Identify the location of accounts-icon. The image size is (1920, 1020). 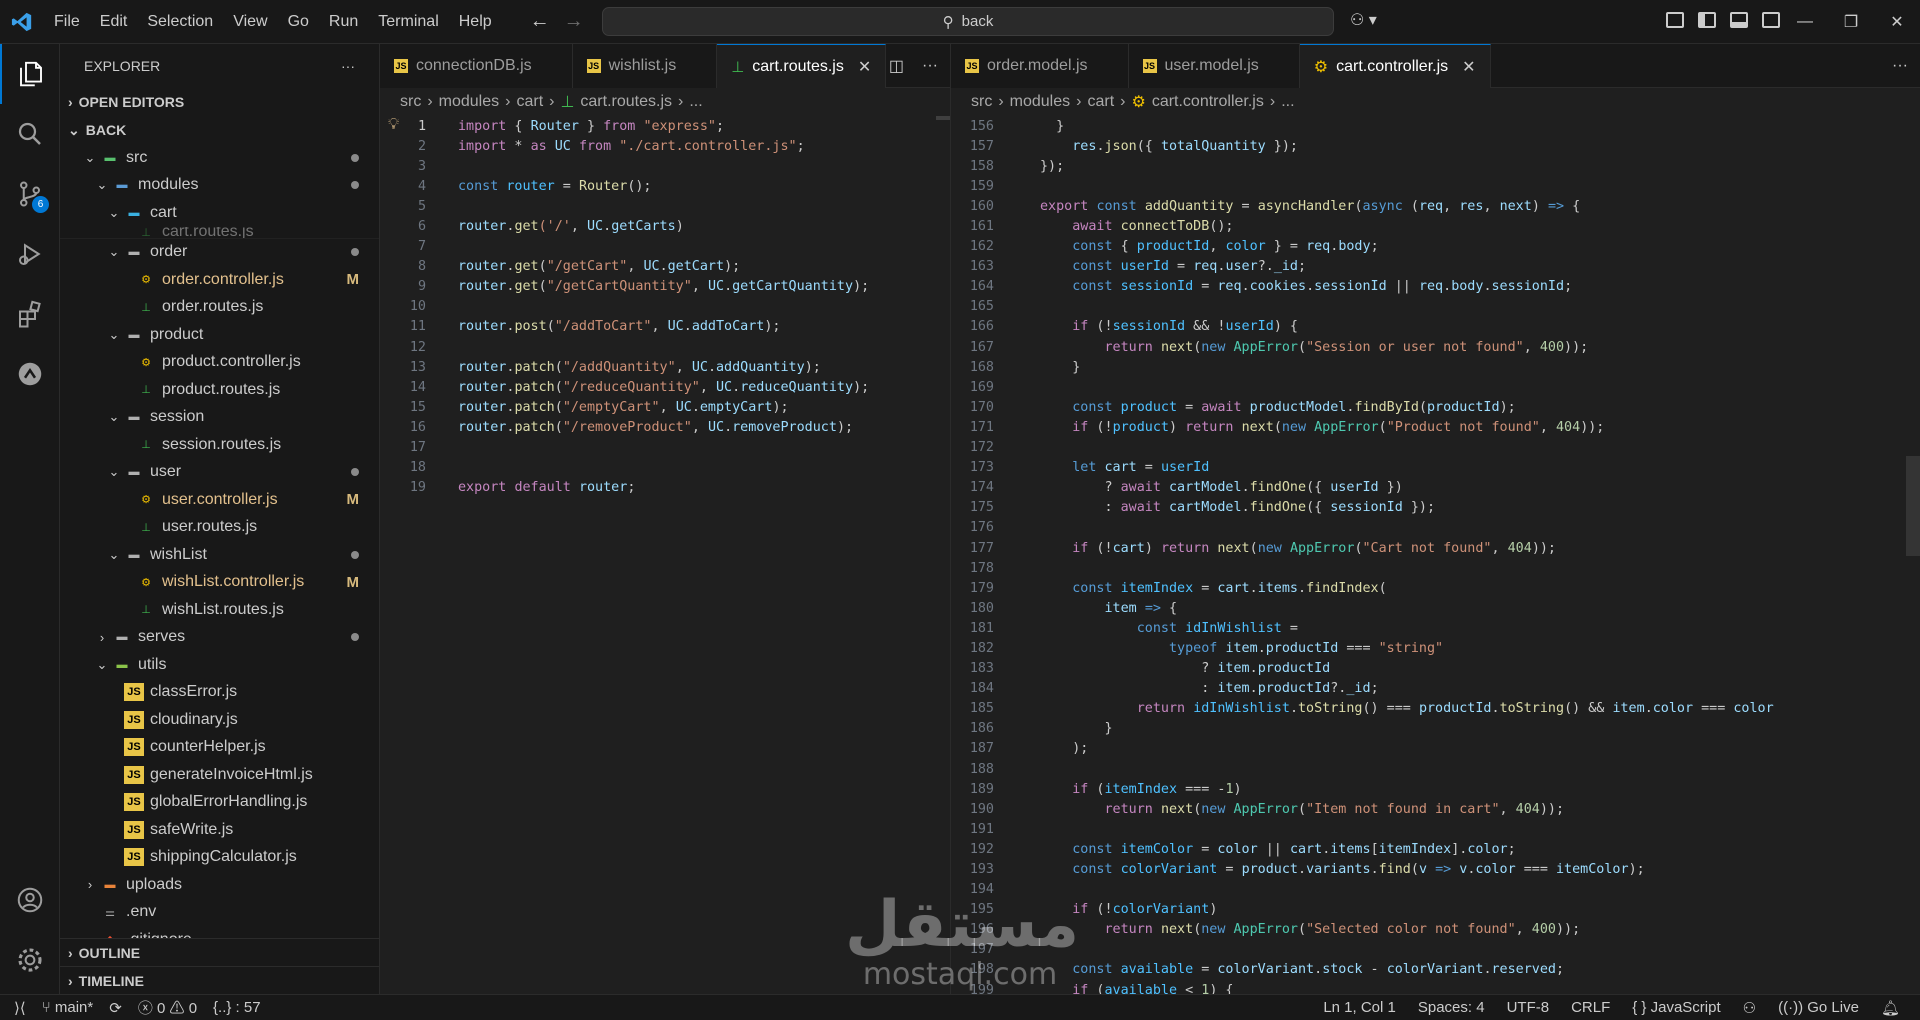
(30, 900).